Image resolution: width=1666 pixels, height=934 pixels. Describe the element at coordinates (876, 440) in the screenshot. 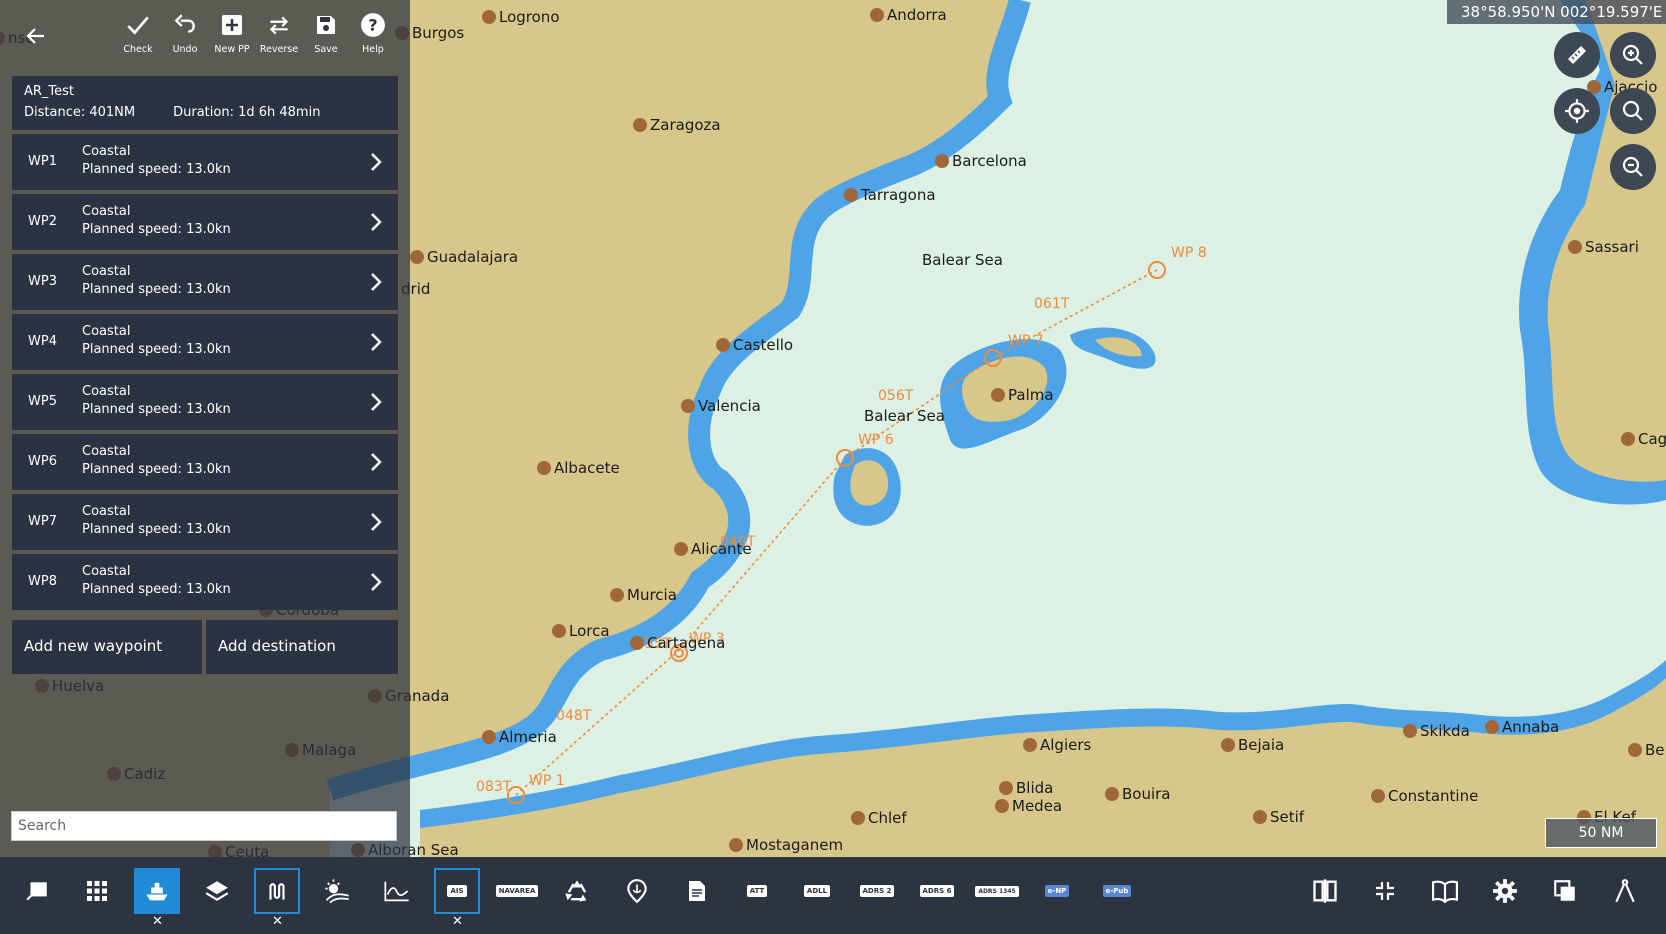

I see `route-label: WP 6` at that location.